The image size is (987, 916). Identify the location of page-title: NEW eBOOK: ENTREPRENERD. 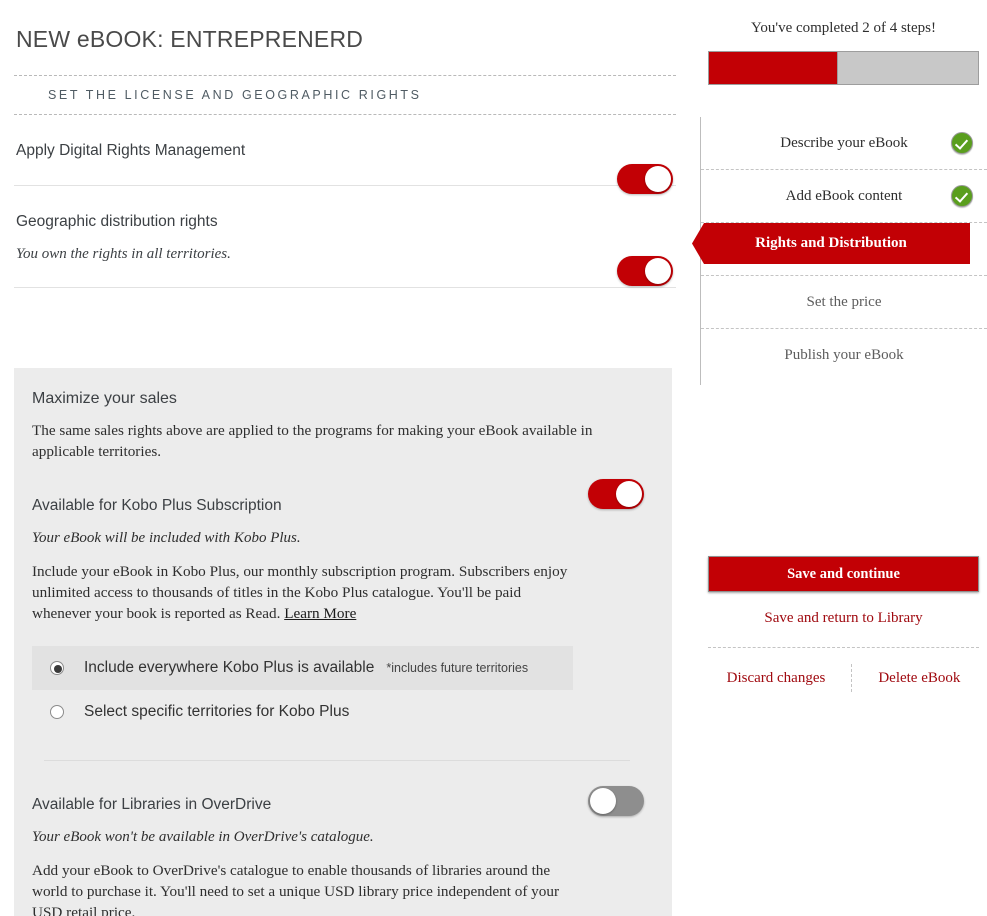
(190, 39).